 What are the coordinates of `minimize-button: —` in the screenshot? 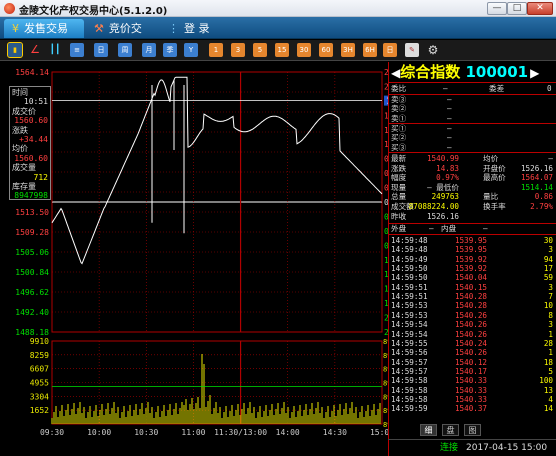 It's located at (497, 8).